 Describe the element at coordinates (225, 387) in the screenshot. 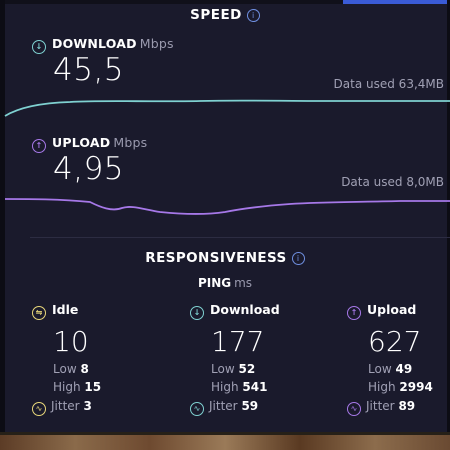

I see `download-high-label: High` at that location.